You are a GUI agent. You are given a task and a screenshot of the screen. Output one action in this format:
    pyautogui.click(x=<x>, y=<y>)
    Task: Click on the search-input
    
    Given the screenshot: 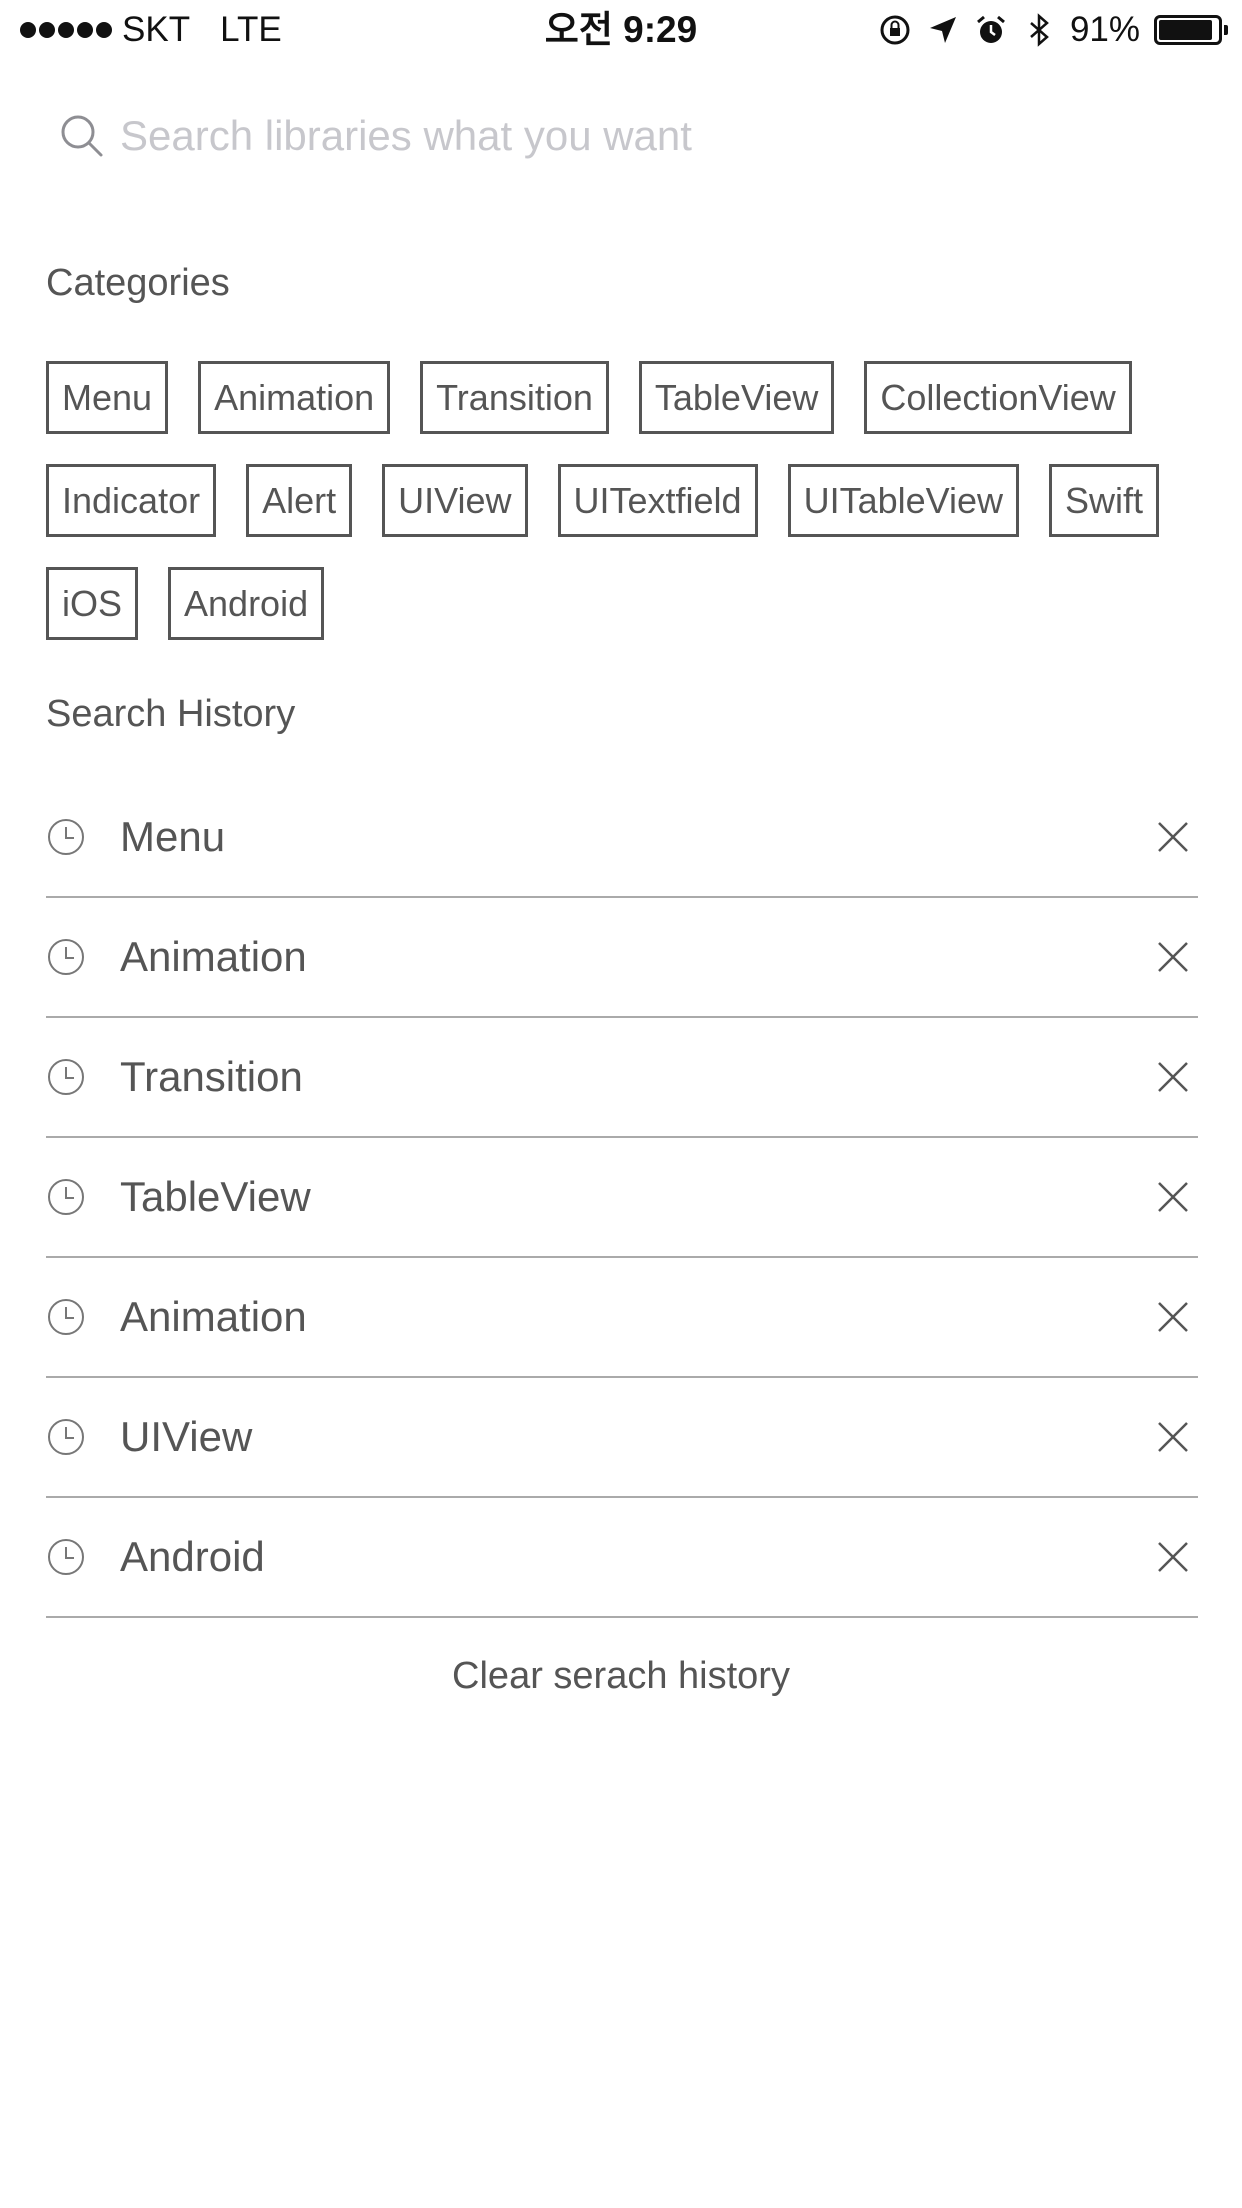 What is the action you would take?
    pyautogui.click(x=654, y=136)
    